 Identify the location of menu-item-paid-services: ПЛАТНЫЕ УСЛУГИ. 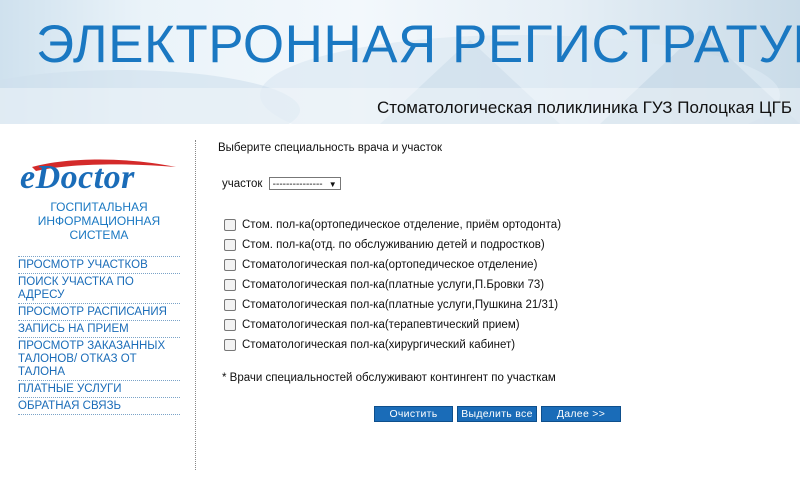
(99, 388).